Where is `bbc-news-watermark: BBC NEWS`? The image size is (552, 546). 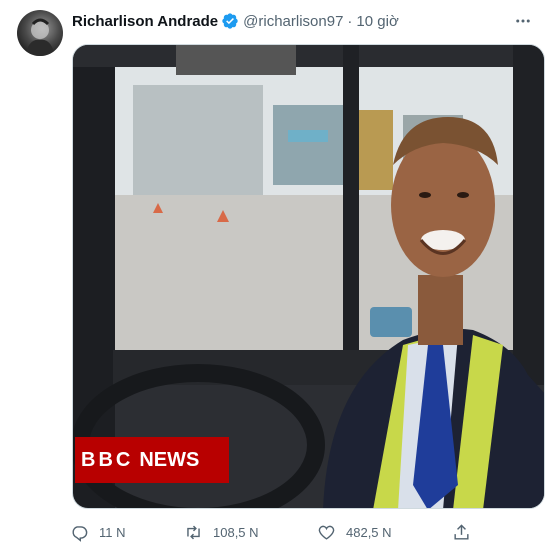 bbc-news-watermark: BBC NEWS is located at coordinates (152, 460).